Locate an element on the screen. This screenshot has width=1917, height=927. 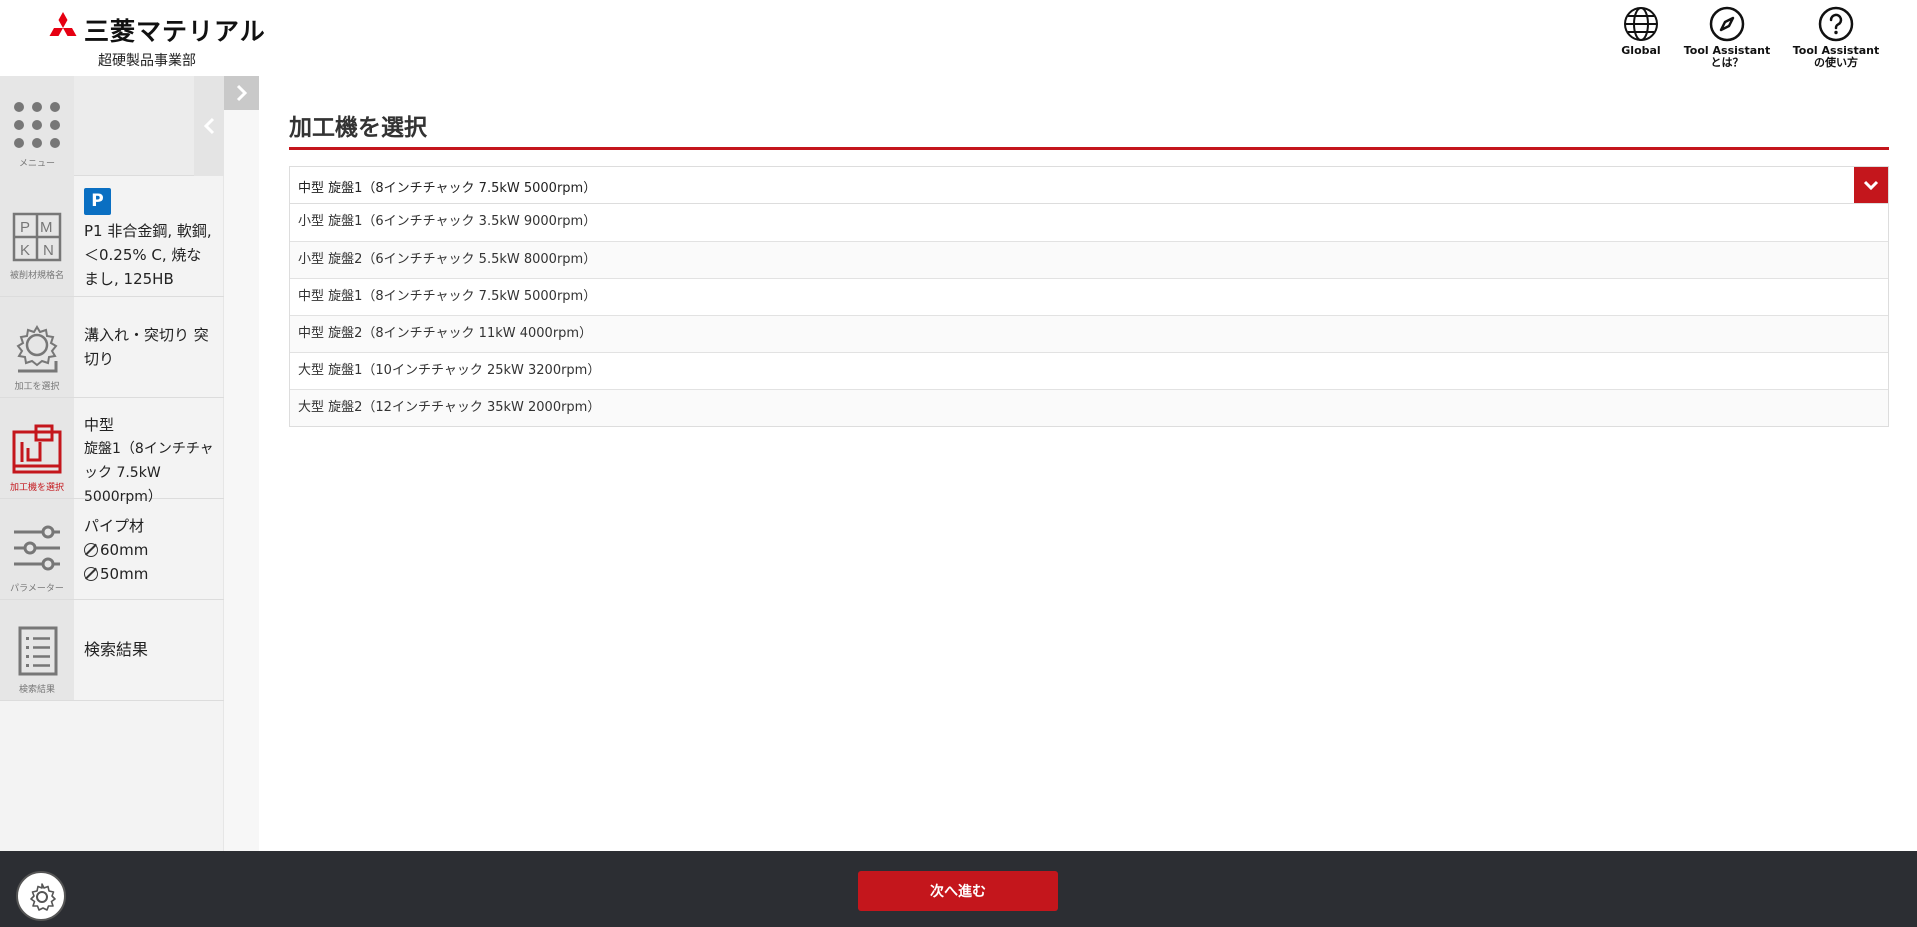
sidebar-gutter is located at coordinates (241, 480).